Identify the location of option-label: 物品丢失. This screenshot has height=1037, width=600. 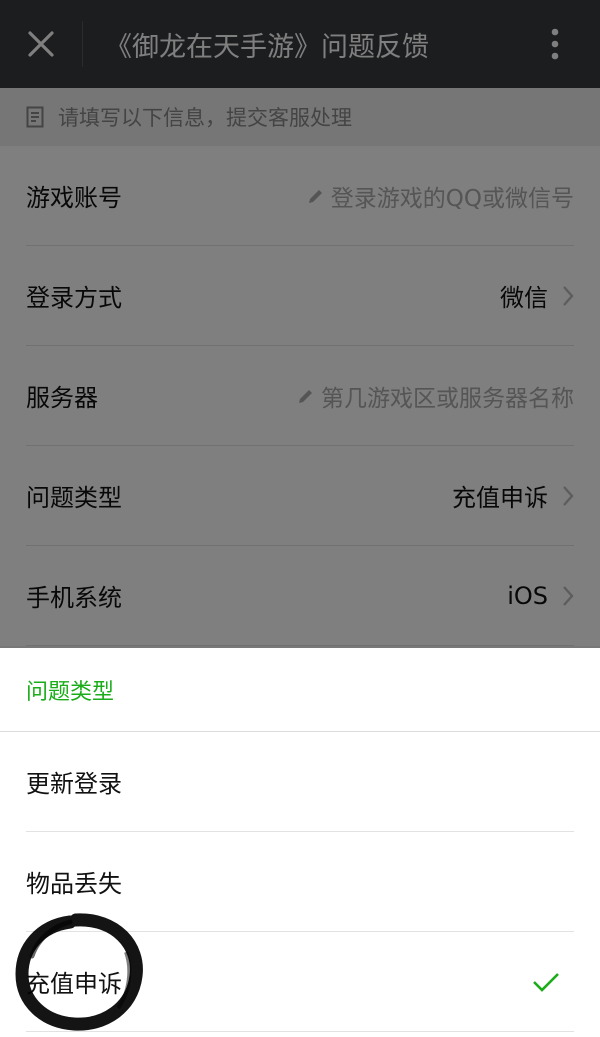
(74, 884).